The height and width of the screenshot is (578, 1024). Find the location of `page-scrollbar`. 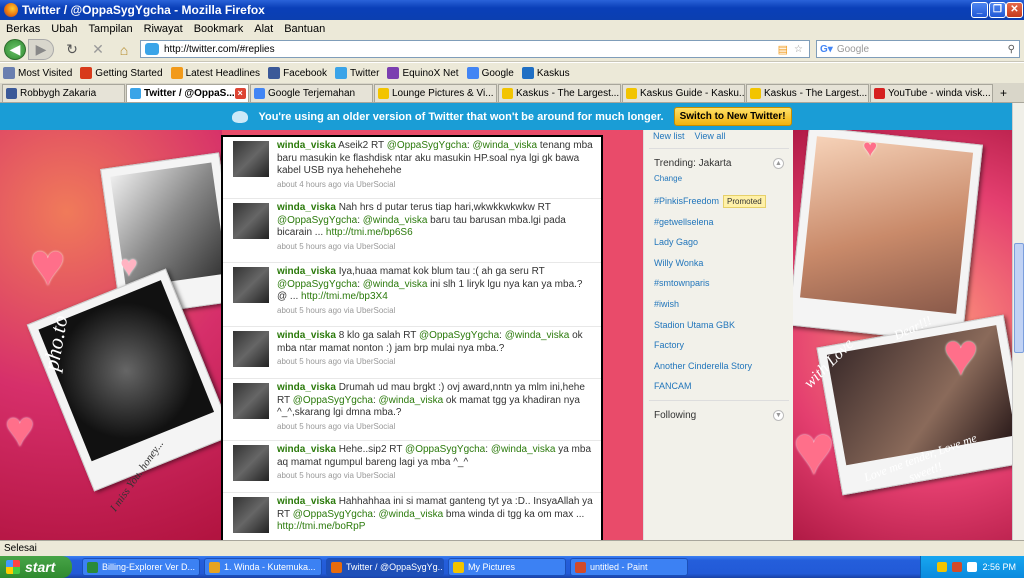

page-scrollbar is located at coordinates (1018, 321).